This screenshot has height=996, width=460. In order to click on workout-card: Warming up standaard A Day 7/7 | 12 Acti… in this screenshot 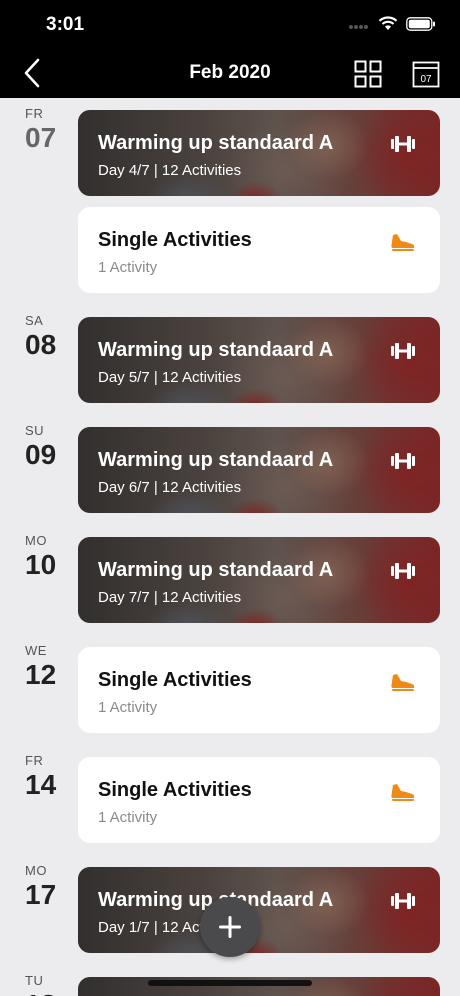, I will do `click(259, 580)`.